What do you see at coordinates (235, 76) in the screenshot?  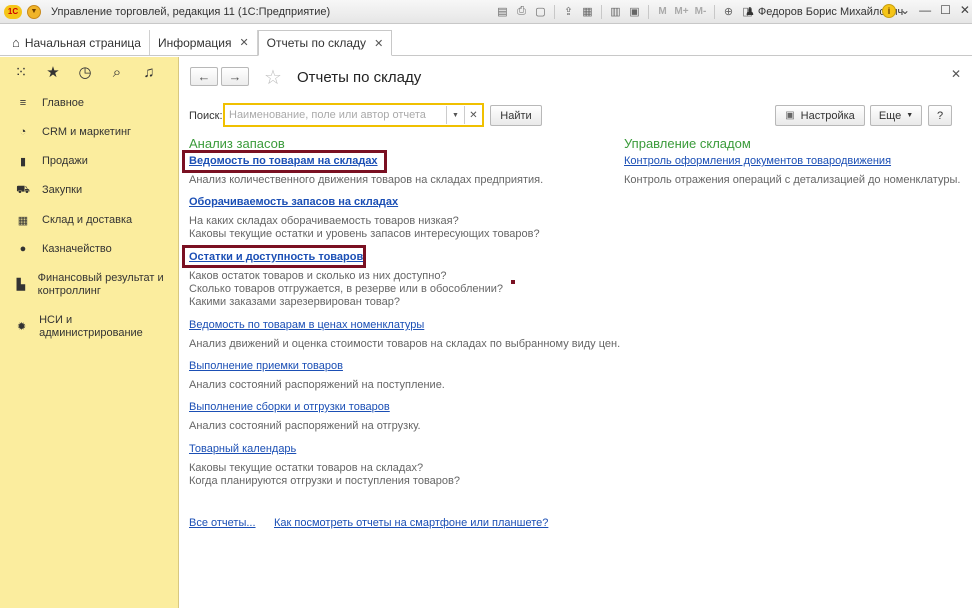 I see `forward-button: →` at bounding box center [235, 76].